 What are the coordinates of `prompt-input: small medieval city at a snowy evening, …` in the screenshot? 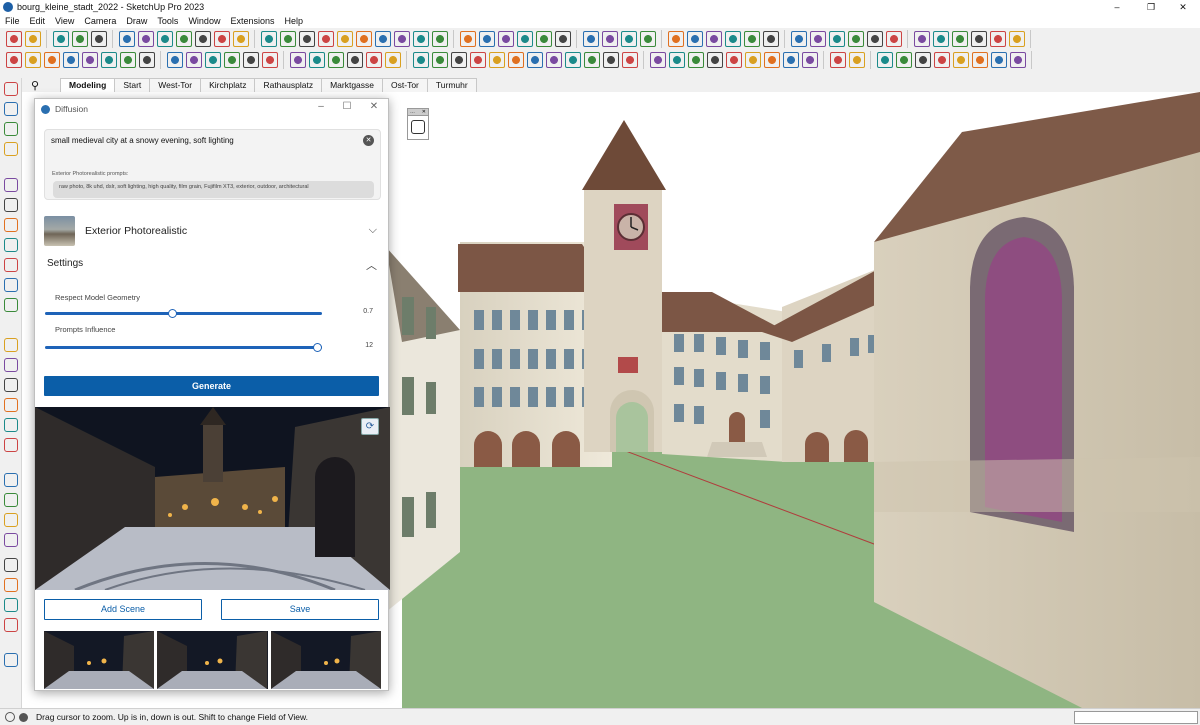 It's located at (212, 164).